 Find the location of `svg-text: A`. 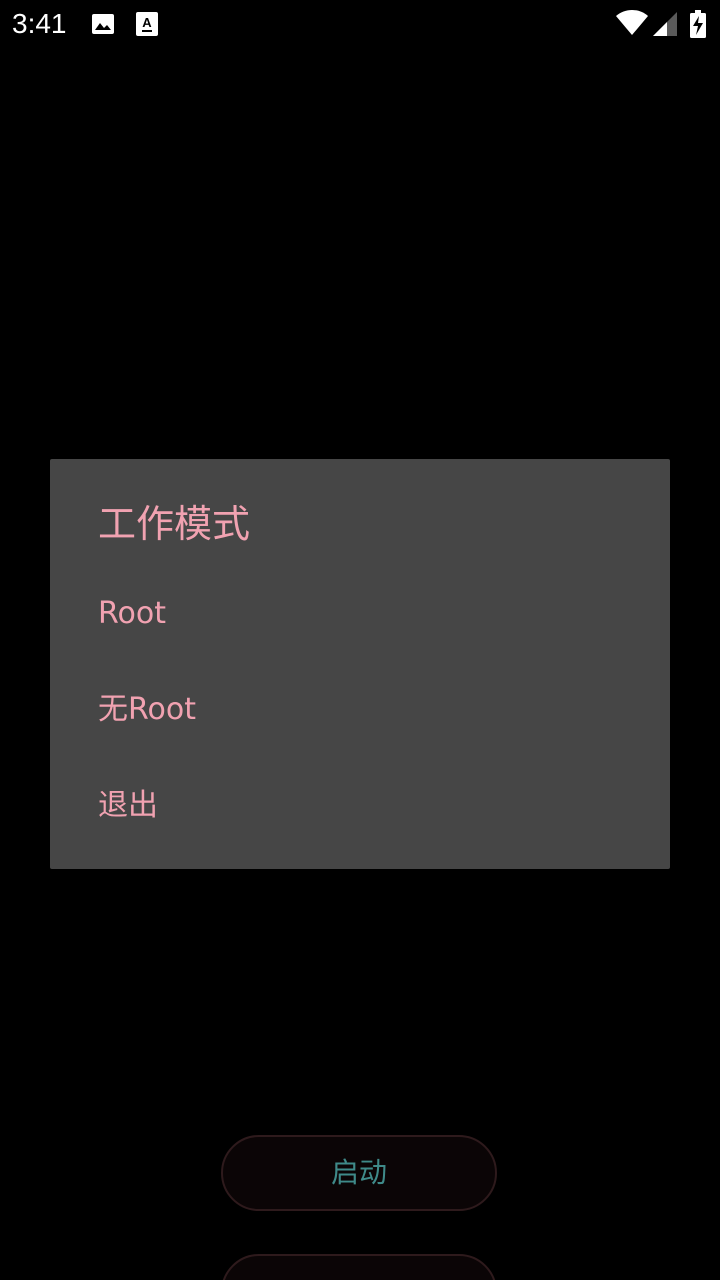

svg-text: A is located at coordinates (147, 22).